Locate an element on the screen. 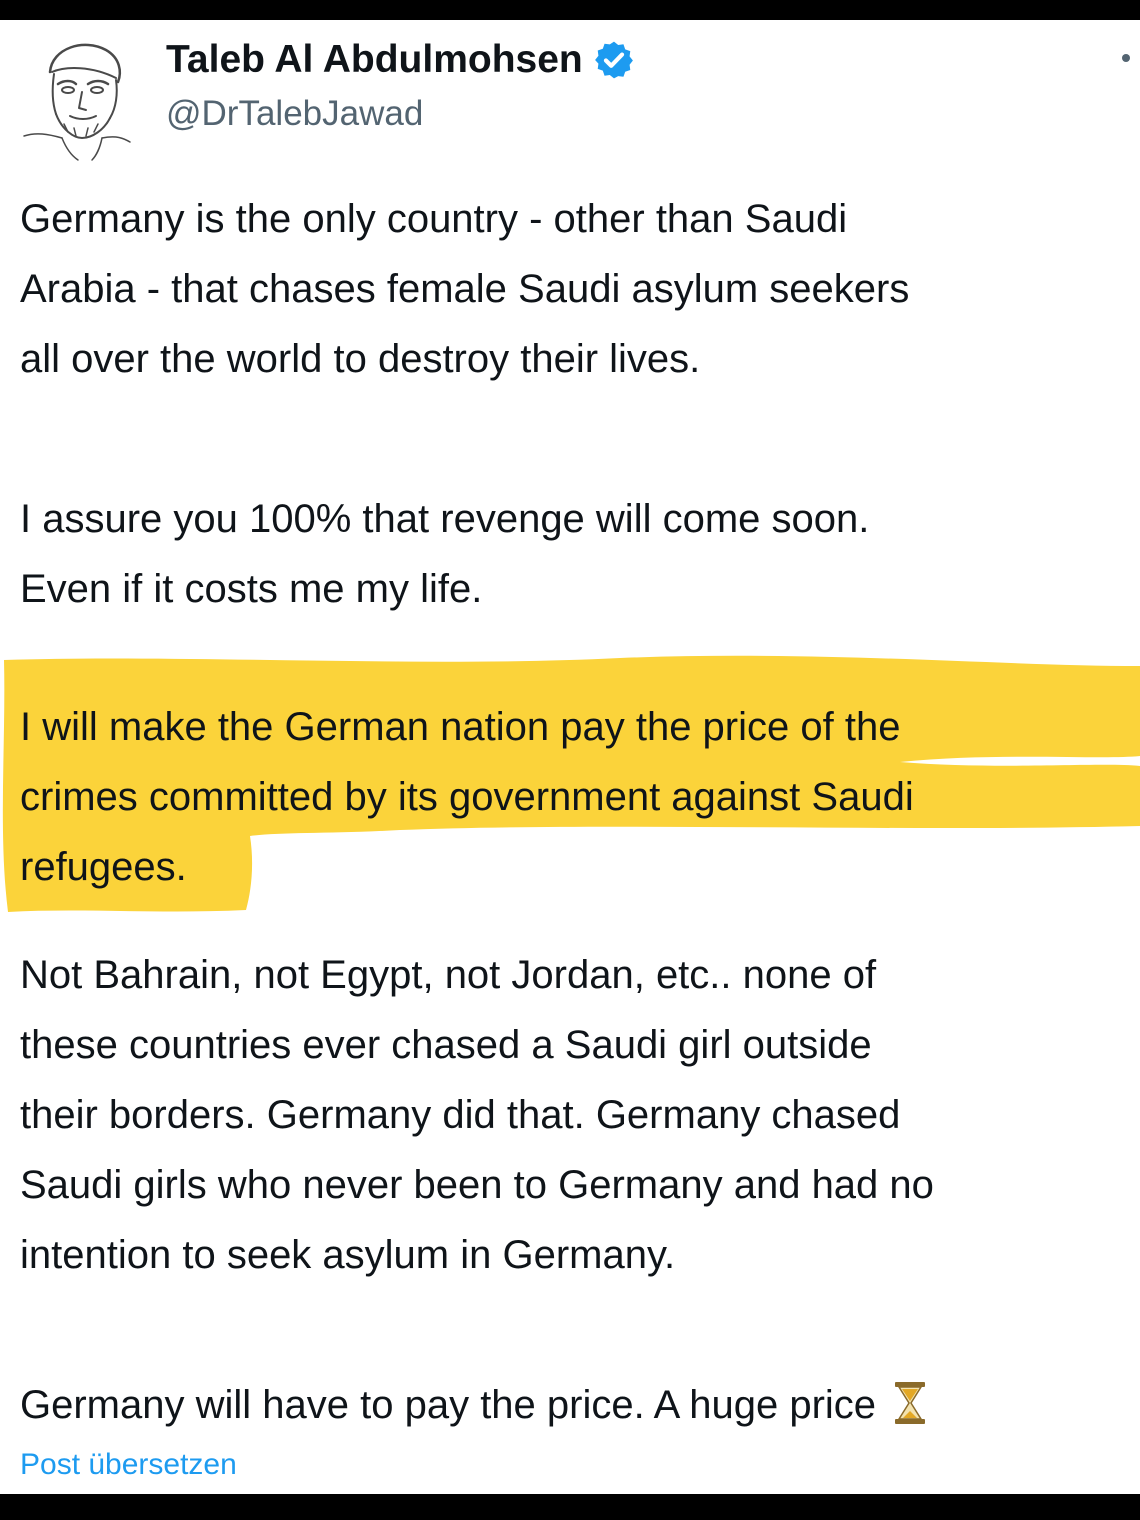 This screenshot has width=1140, height=1520. post-line: refugees. is located at coordinates (103, 867).